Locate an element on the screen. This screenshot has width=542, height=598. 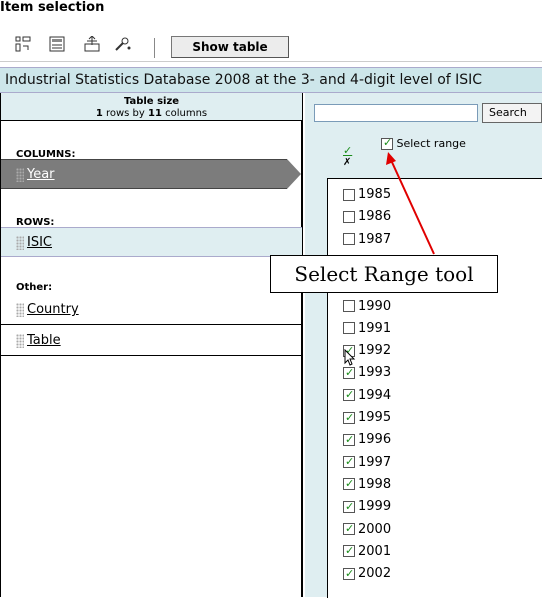
year-item-1985: 1985 is located at coordinates (367, 195).